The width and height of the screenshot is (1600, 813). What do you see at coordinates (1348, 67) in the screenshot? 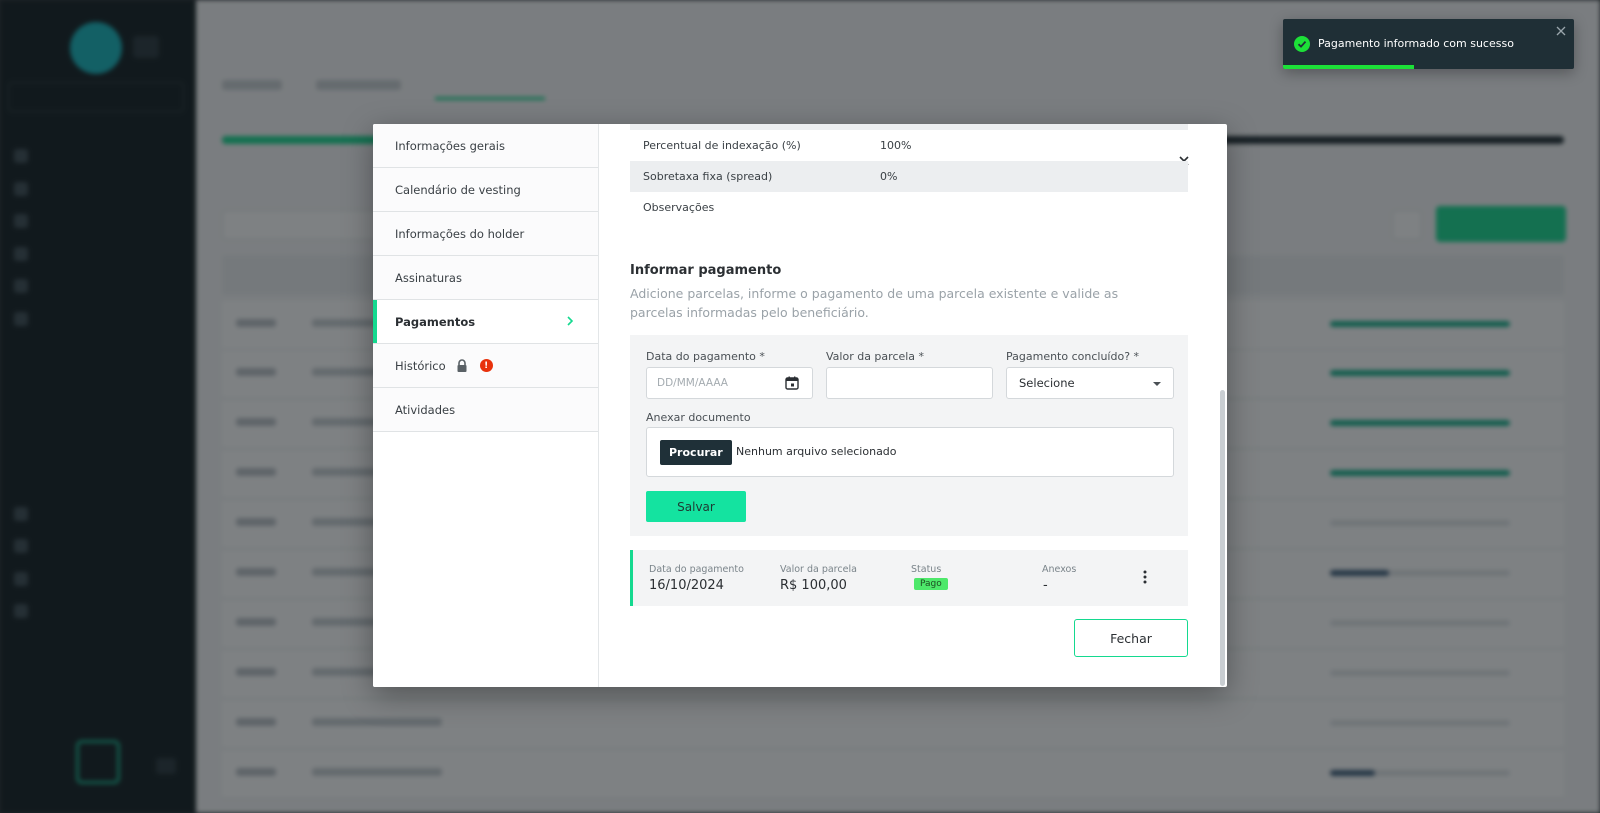
I see `toast-timer-bar` at bounding box center [1348, 67].